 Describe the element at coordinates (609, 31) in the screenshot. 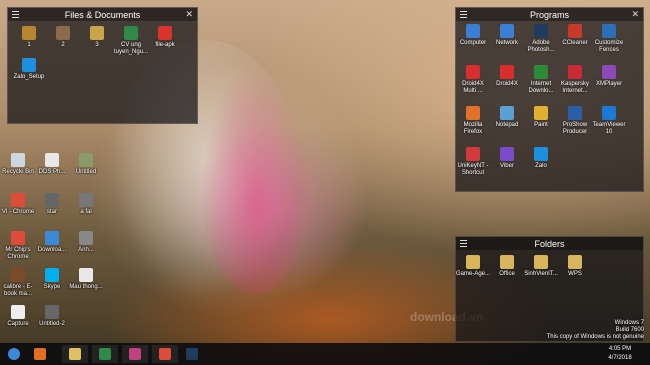

I see `fences-icon` at that location.